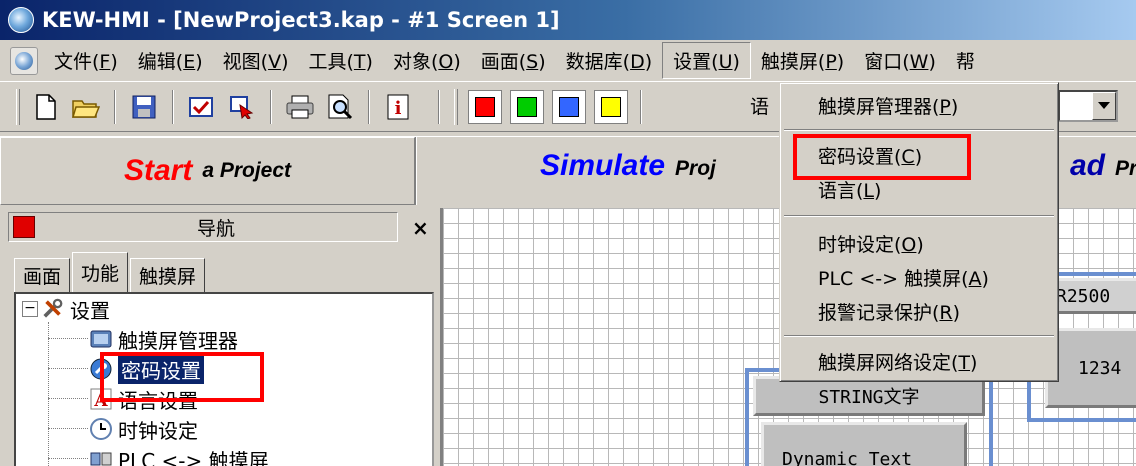  I want to click on menu-item-label: 触摸屏网络设定(T), so click(898, 362).